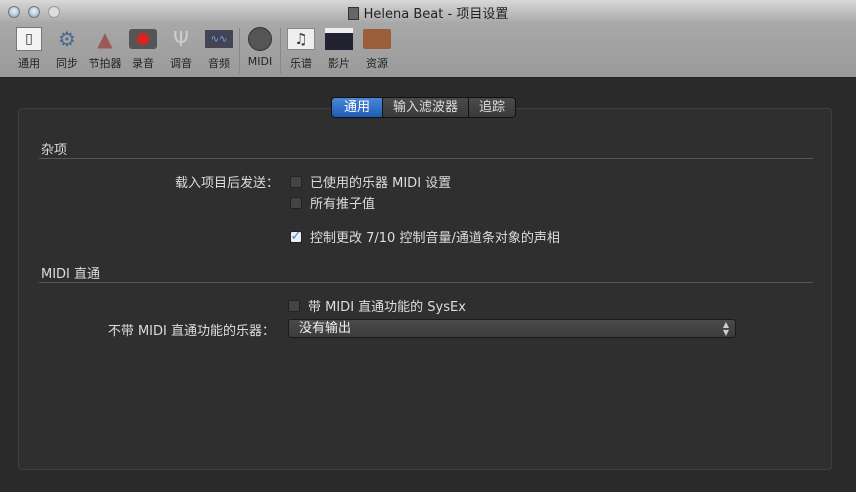 This screenshot has width=856, height=492. What do you see at coordinates (105, 39) in the screenshot?
I see `metronome-icon: ▲` at bounding box center [105, 39].